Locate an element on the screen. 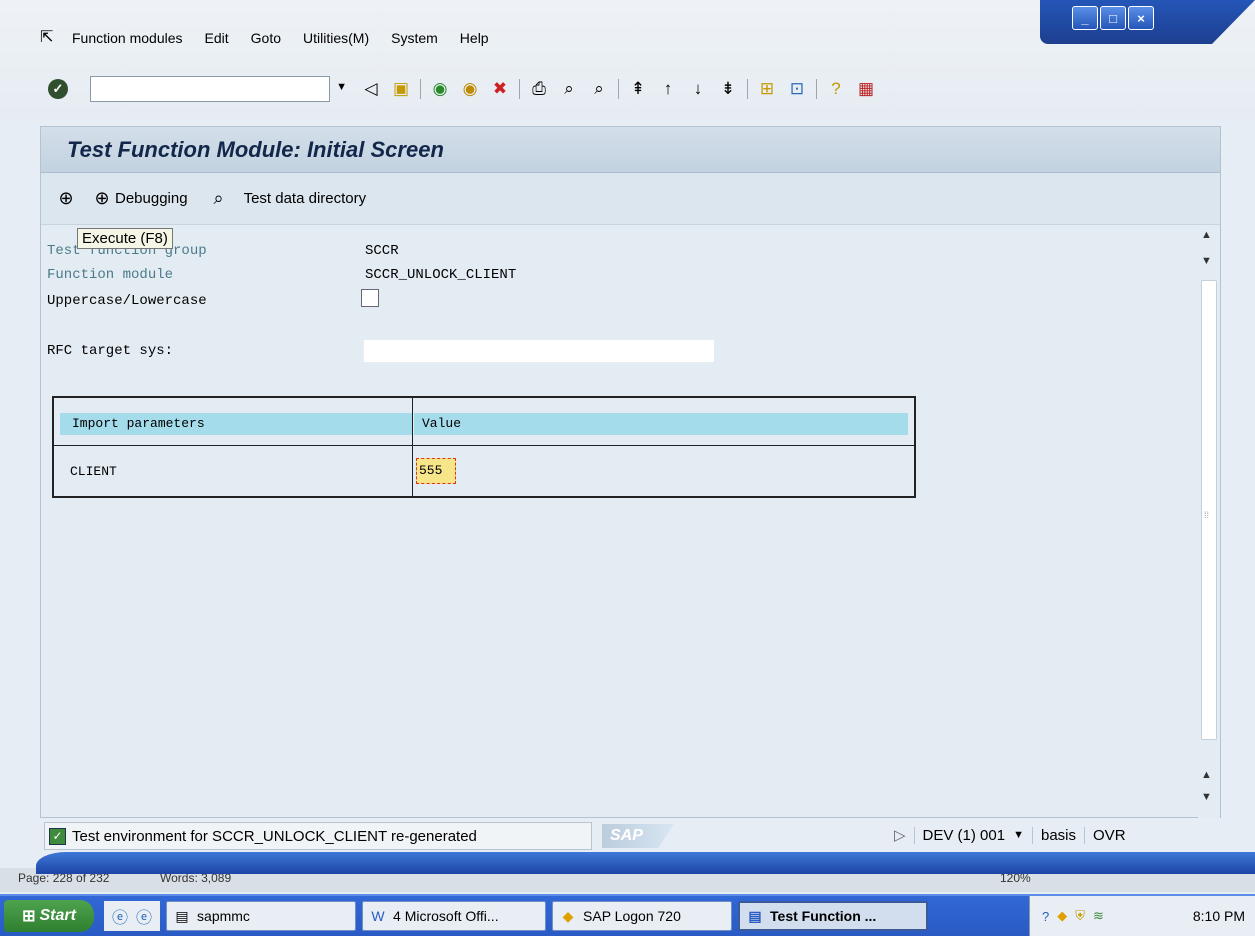 Image resolution: width=1255 pixels, height=936 pixels. close-button: × is located at coordinates (1141, 18).